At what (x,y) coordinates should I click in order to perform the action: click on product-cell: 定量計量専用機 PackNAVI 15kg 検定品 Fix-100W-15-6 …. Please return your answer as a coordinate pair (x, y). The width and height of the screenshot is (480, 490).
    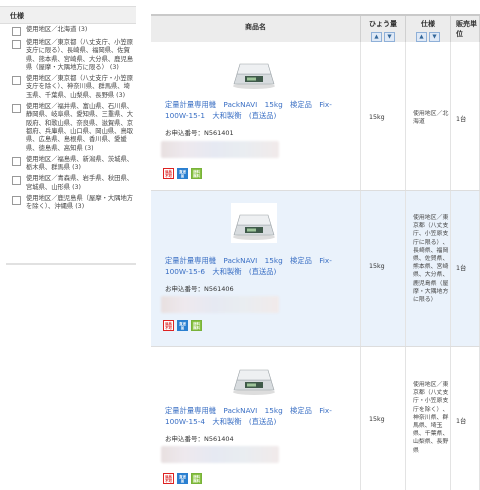
    Looking at the image, I should click on (256, 268).